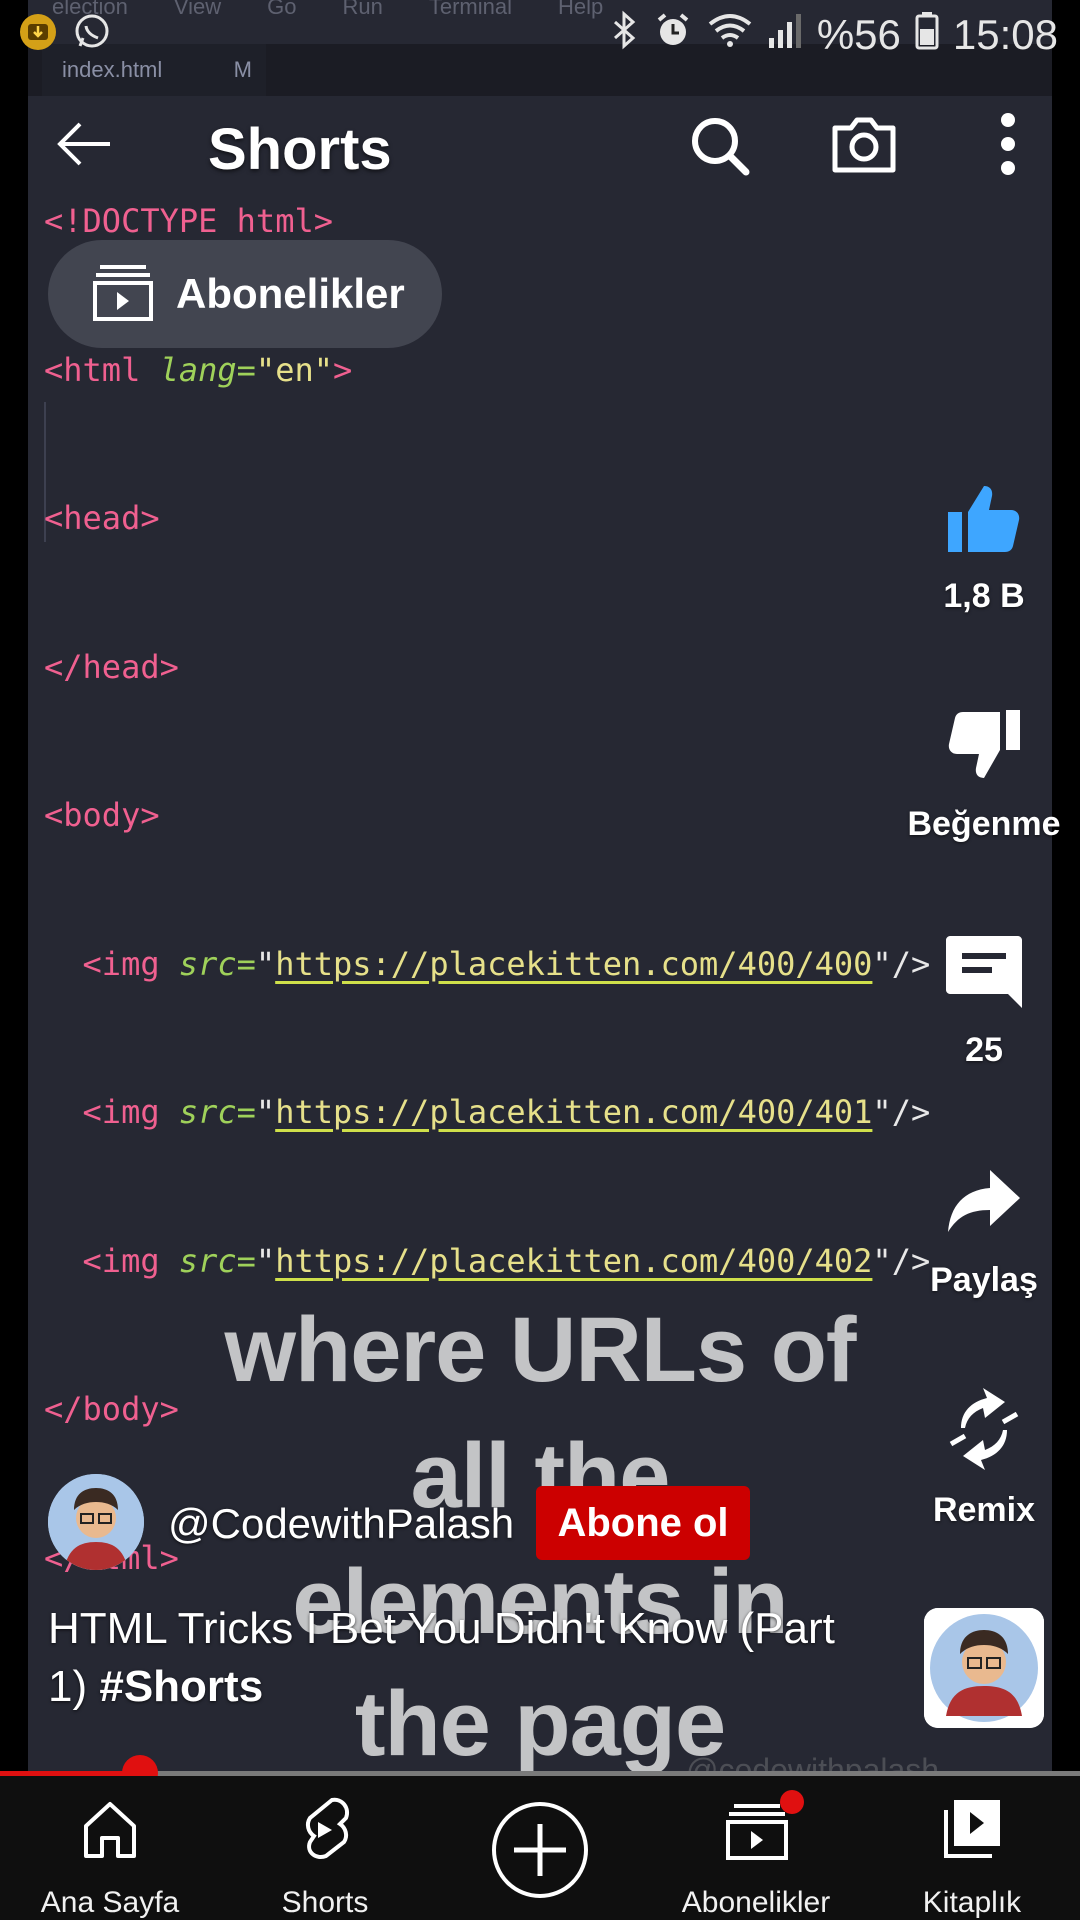 The image size is (1080, 1920). Describe the element at coordinates (92, 34) in the screenshot. I see `whatsapp-icon` at that location.